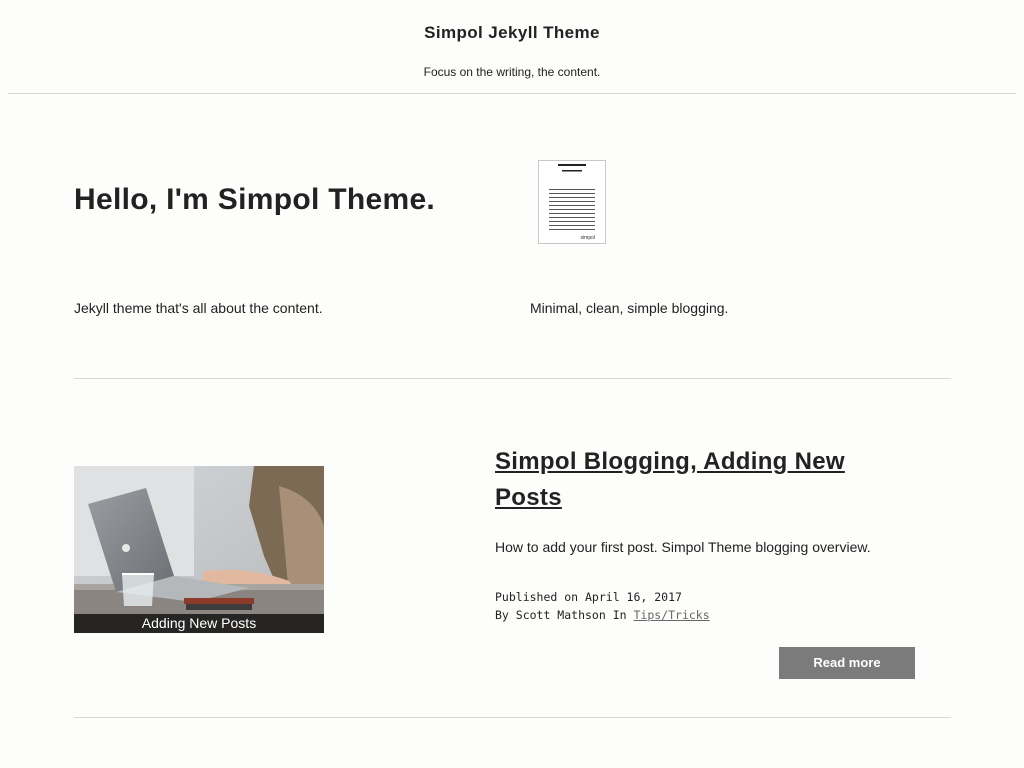 Image resolution: width=1024 pixels, height=768 pixels. What do you see at coordinates (588, 238) in the screenshot?
I see `svg-text: simpol` at bounding box center [588, 238].